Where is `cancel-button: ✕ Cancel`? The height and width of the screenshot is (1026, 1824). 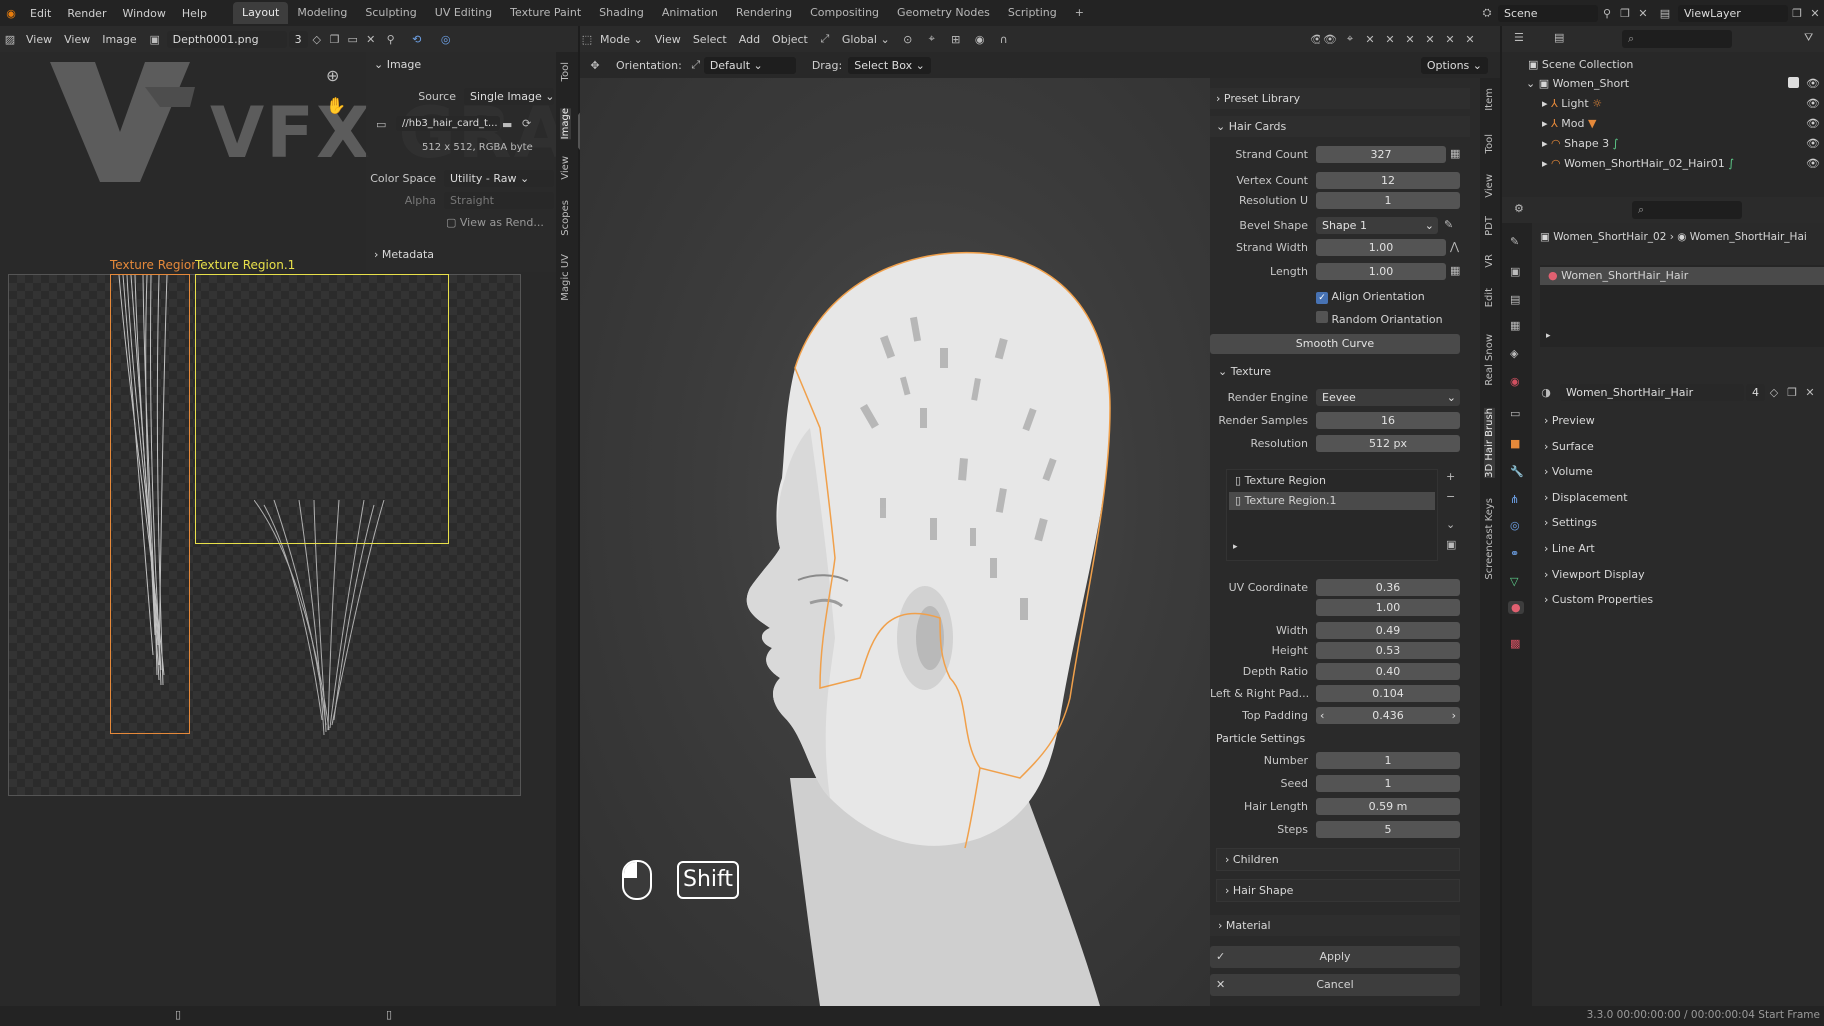
cancel-button: ✕ Cancel is located at coordinates (1335, 985).